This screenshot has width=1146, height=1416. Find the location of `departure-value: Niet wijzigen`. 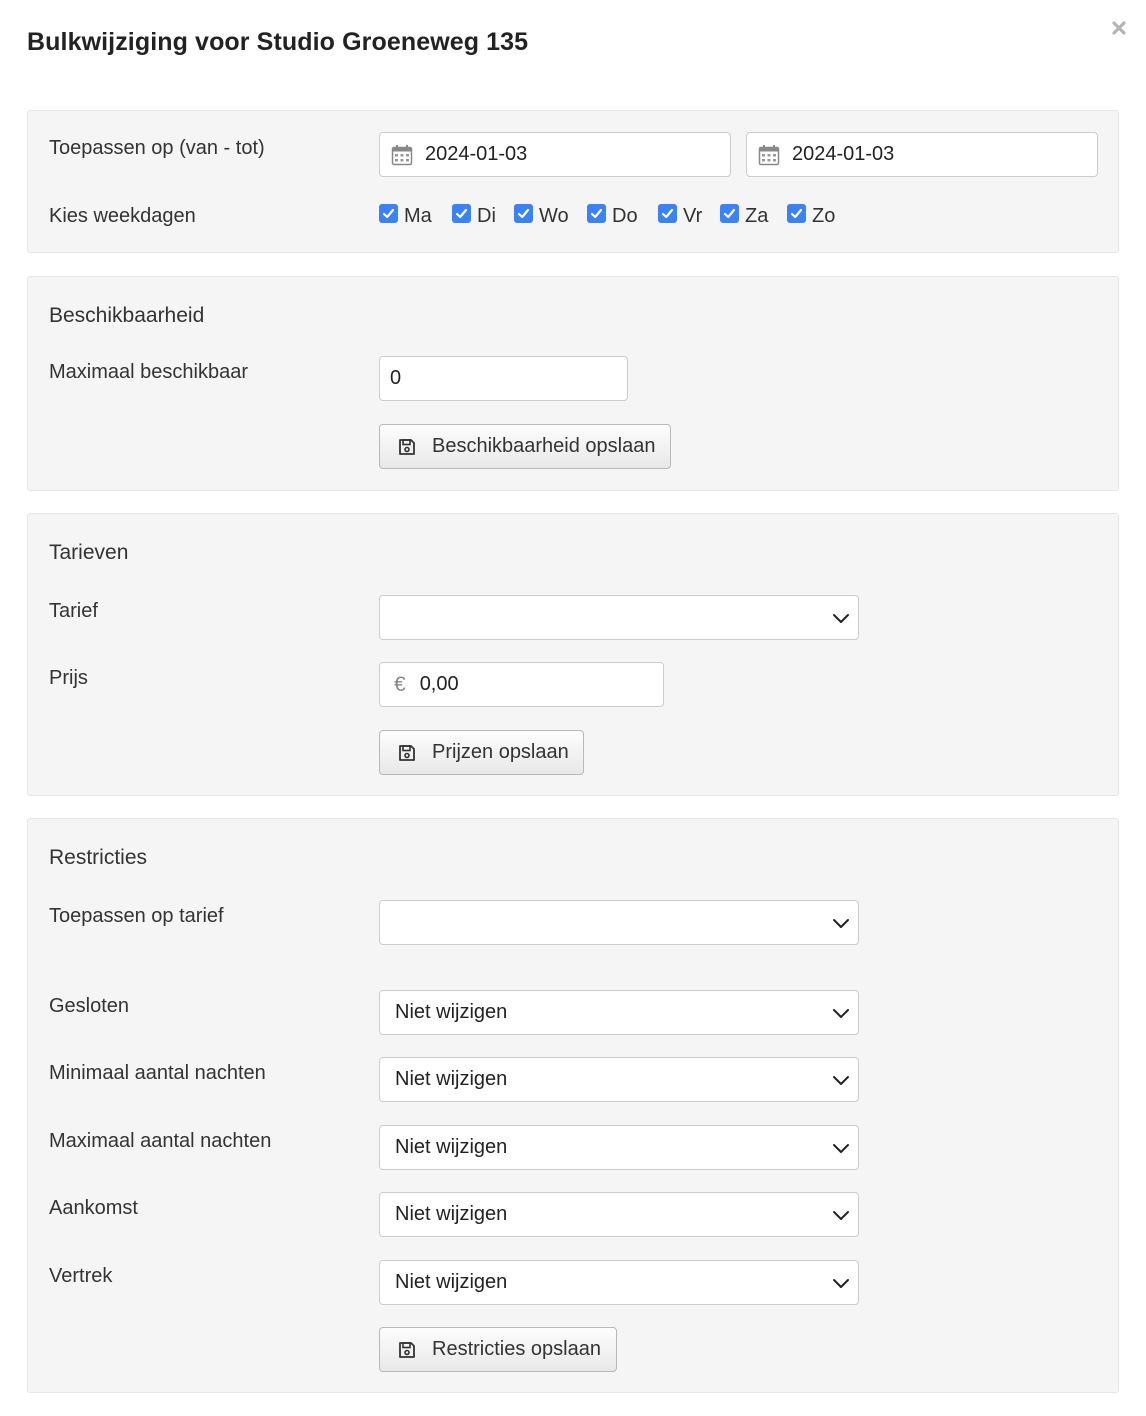

departure-value: Niet wijzigen is located at coordinates (451, 1282).